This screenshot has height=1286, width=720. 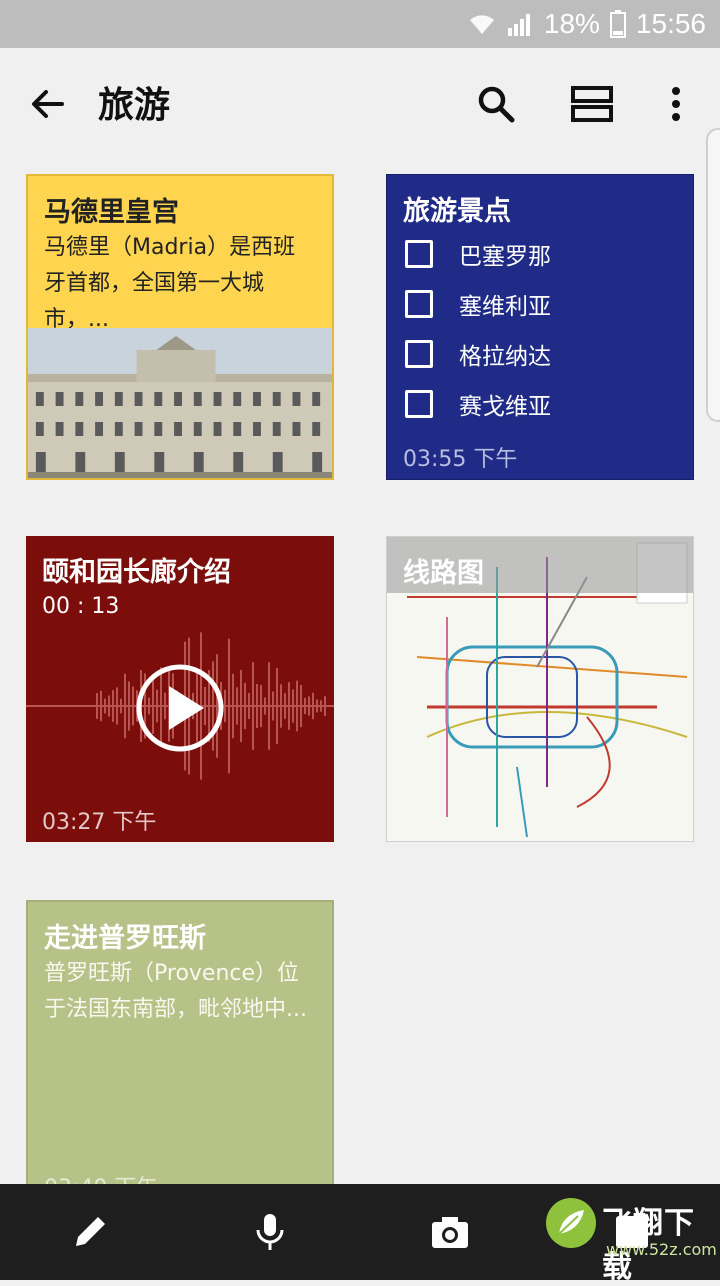 I want to click on signal-icon, so click(x=518, y=25).